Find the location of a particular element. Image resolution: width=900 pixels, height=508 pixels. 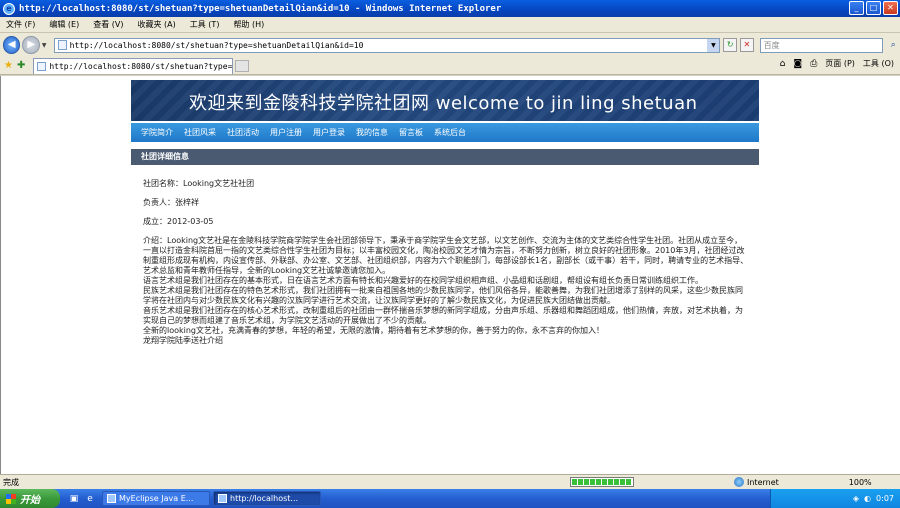

zone-label: Internet is located at coordinates (763, 482).